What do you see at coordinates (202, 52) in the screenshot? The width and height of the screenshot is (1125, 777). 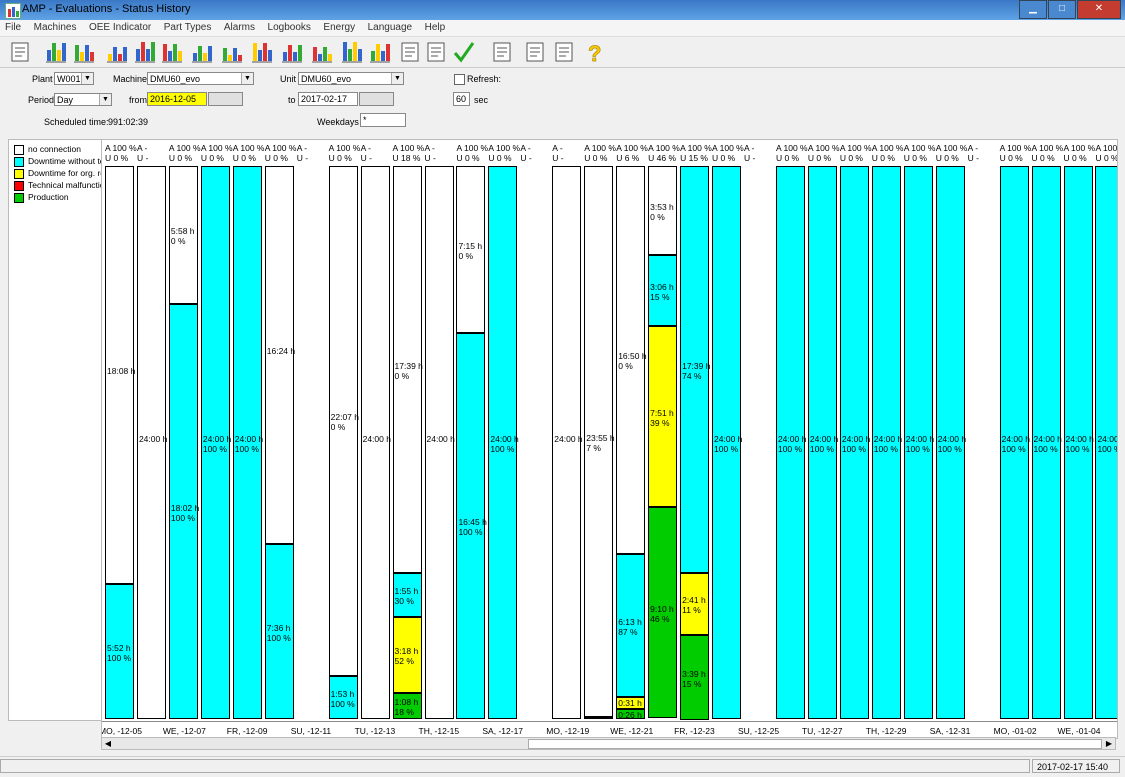 I see `chart-a-icon` at bounding box center [202, 52].